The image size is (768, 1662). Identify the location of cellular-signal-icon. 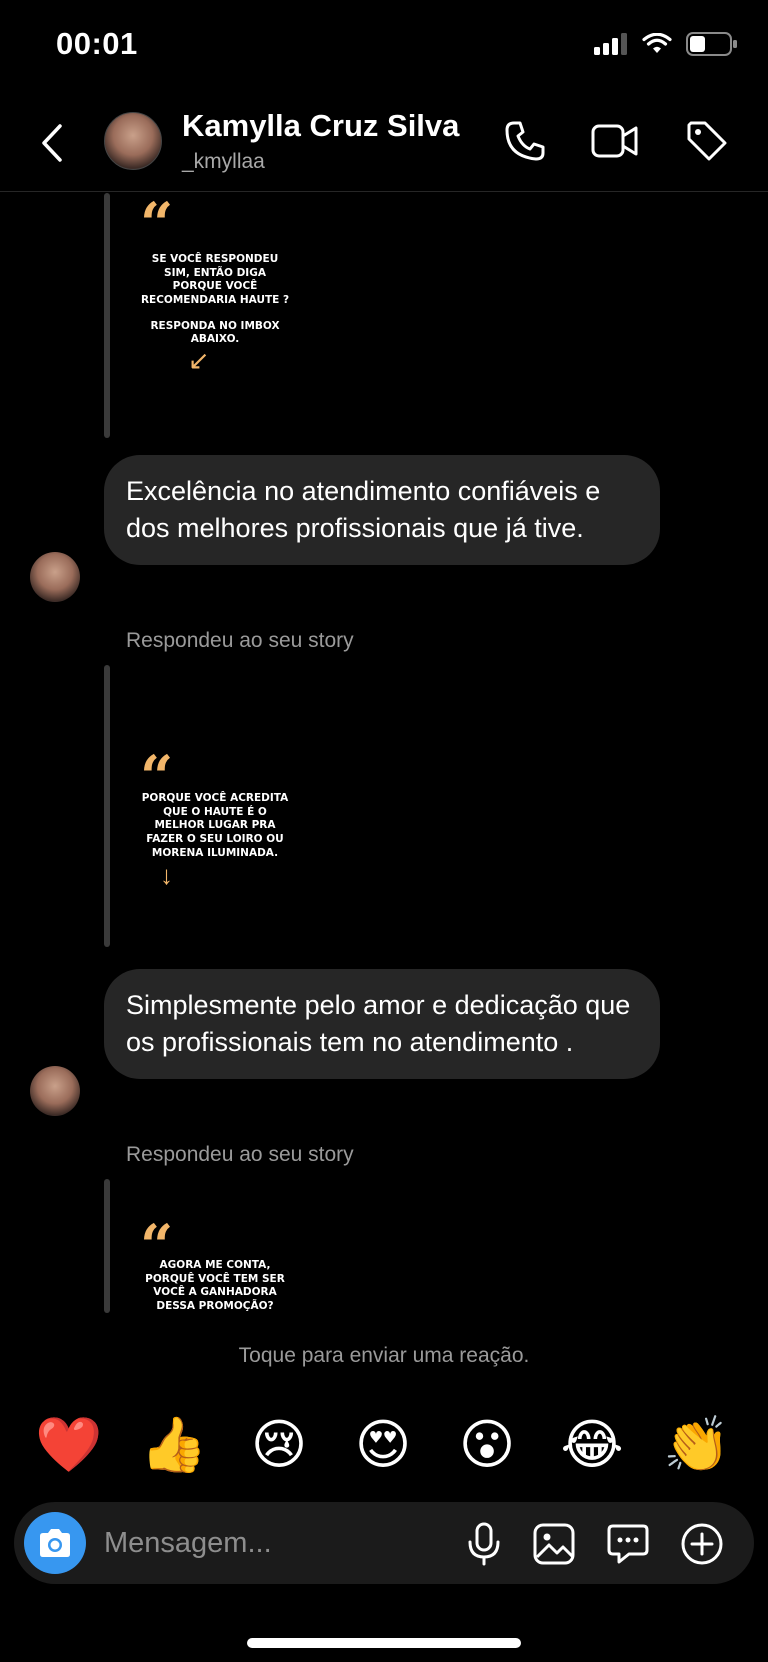
(610, 44).